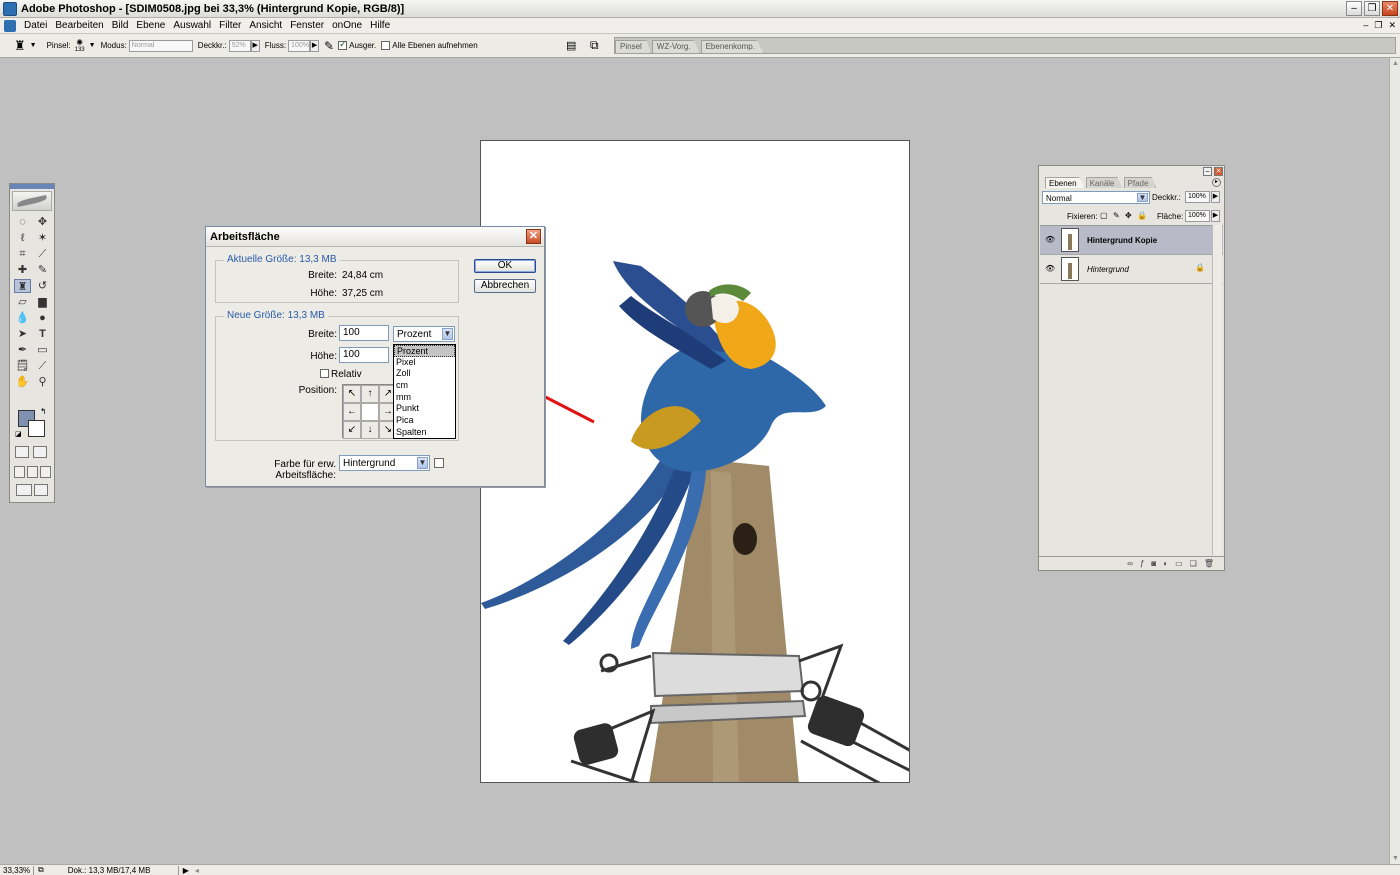 This screenshot has width=1400, height=875. I want to click on canvas-color-select: Hintergrund ▼, so click(384, 463).